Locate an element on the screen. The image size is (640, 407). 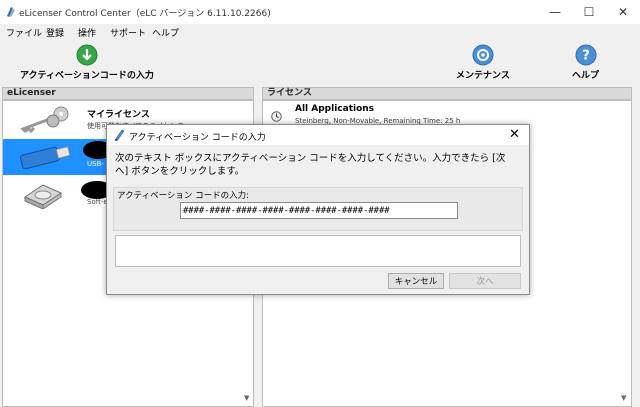
maintenance-label: メンテナンス is located at coordinates (483, 76).